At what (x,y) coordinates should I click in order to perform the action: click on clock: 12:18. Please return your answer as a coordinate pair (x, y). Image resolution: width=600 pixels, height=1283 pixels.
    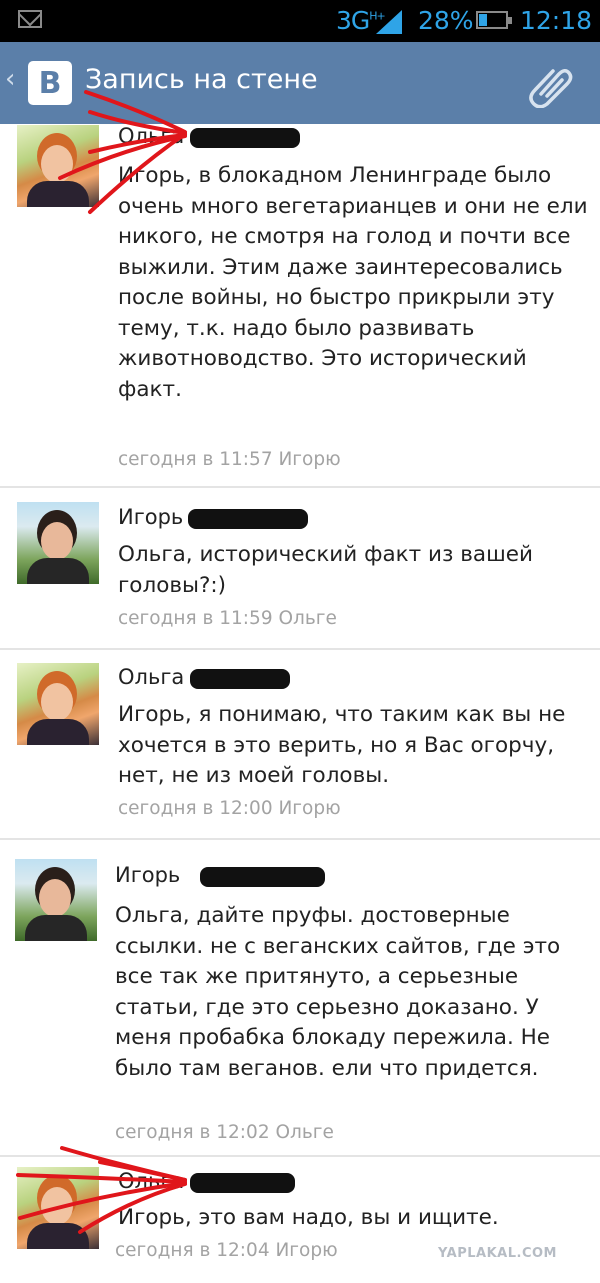
    Looking at the image, I should click on (556, 20).